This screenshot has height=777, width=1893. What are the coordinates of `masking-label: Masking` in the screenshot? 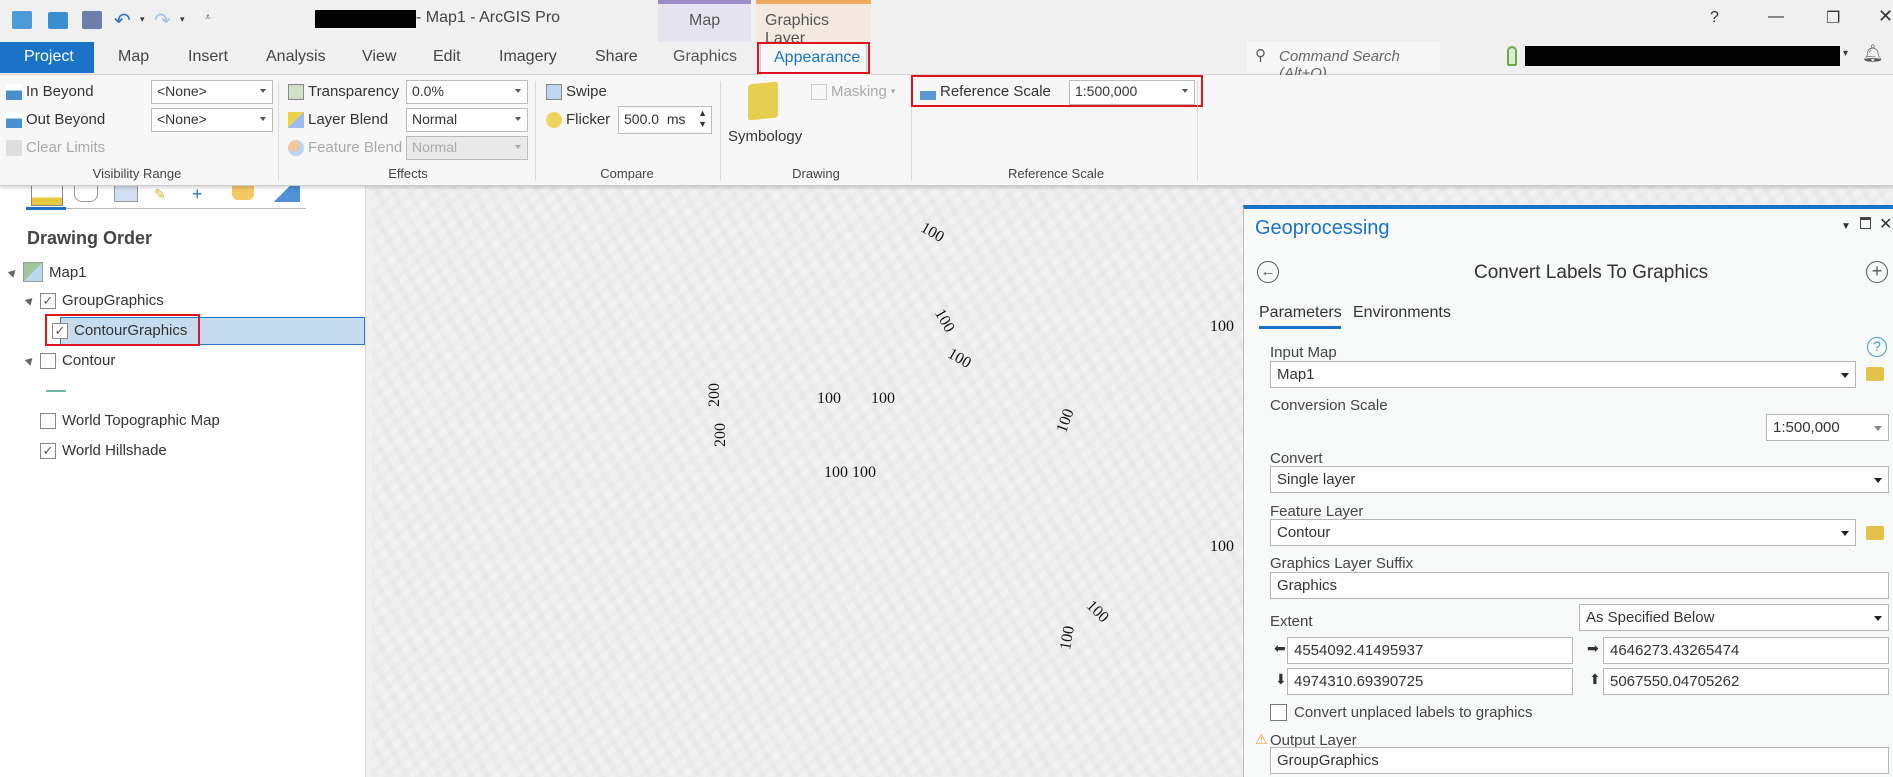 It's located at (859, 91).